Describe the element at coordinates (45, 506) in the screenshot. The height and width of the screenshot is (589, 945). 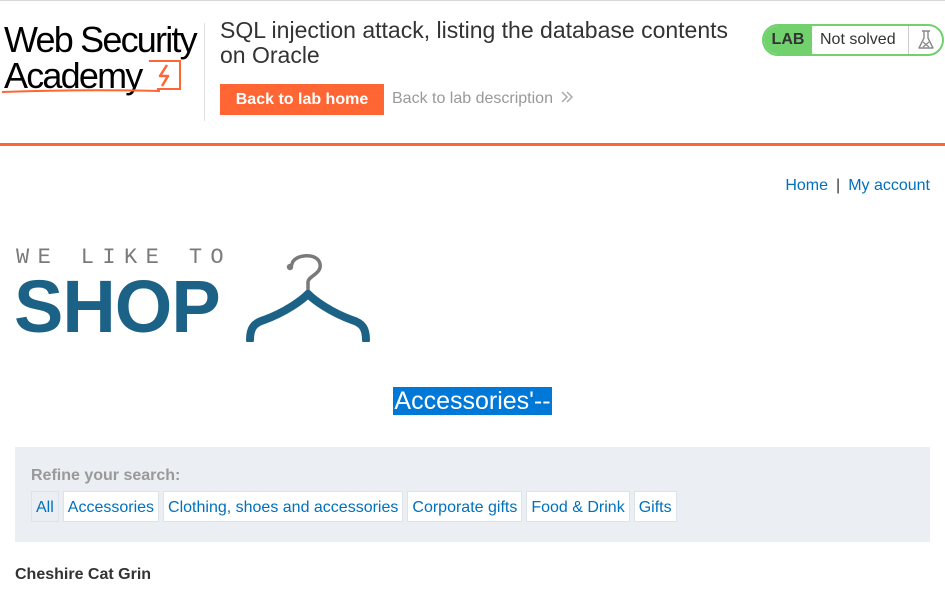
I see `category-filter-all: All` at that location.